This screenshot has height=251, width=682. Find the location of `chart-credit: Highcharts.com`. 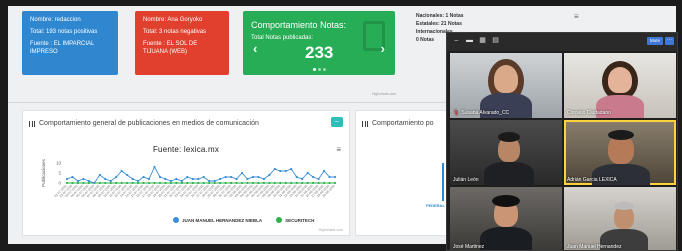

chart-credit: Highcharts.com is located at coordinates (330, 230).